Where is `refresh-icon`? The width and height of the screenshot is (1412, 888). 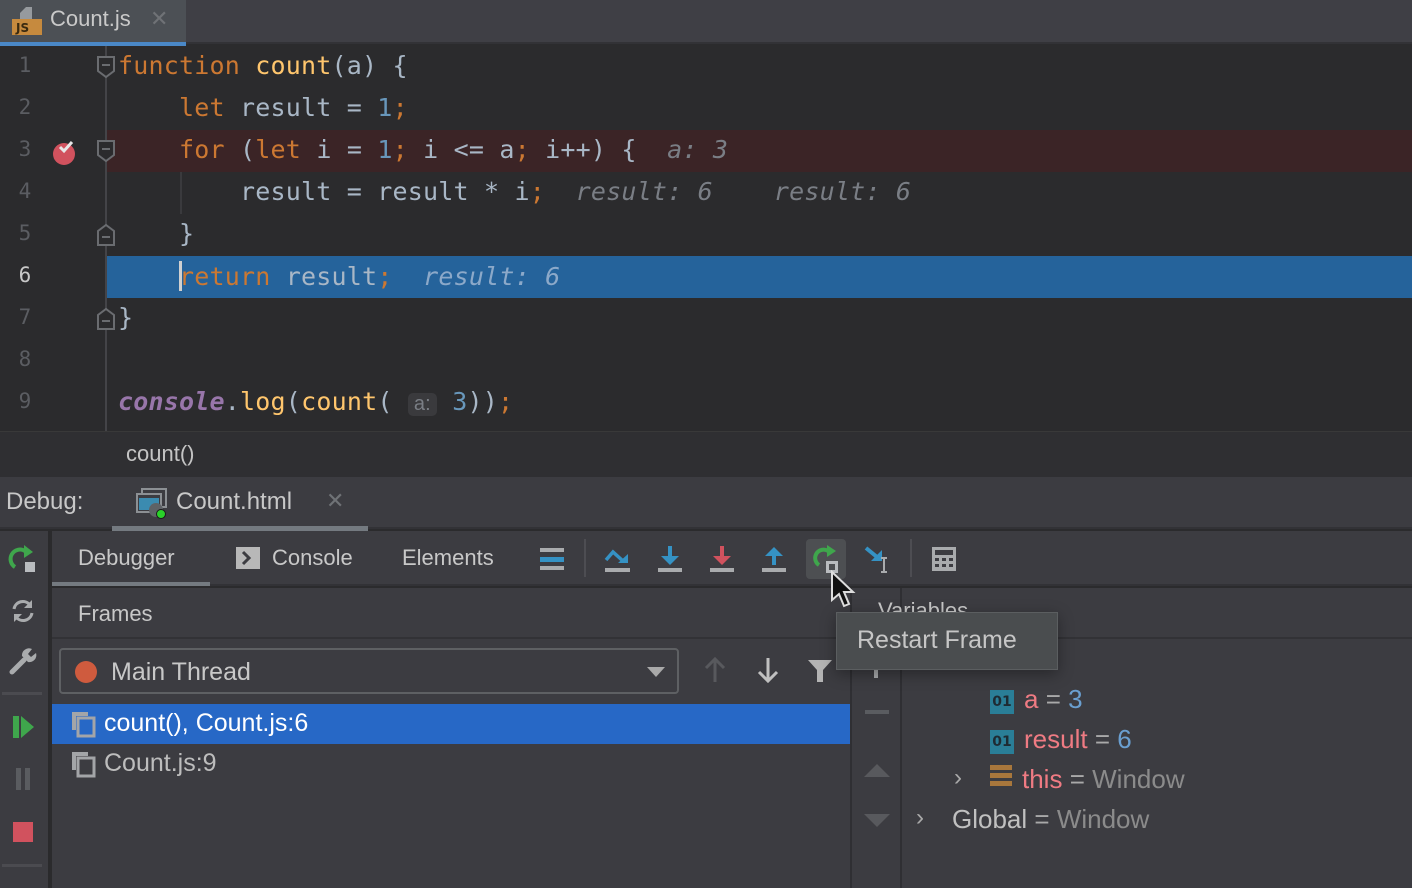
refresh-icon is located at coordinates (23, 611).